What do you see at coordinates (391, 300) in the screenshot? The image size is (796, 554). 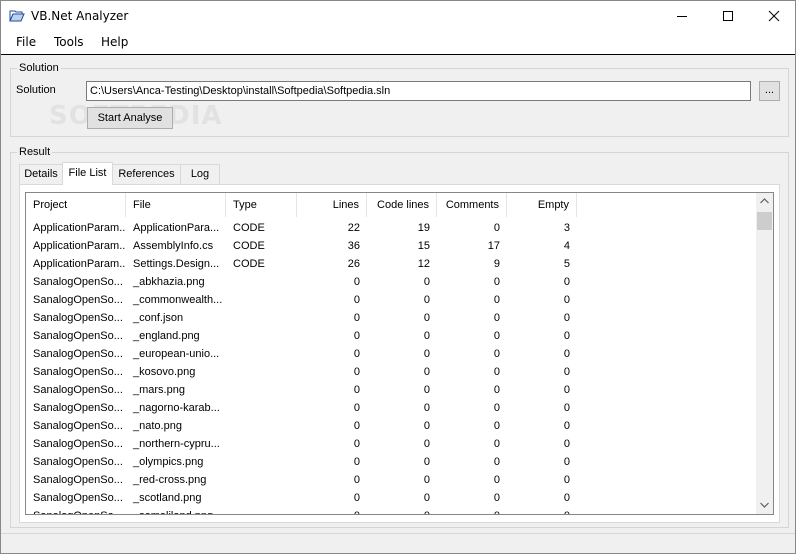 I see `table-row: SanalogOpenSo... _commonwealth... 0 0 0 0` at bounding box center [391, 300].